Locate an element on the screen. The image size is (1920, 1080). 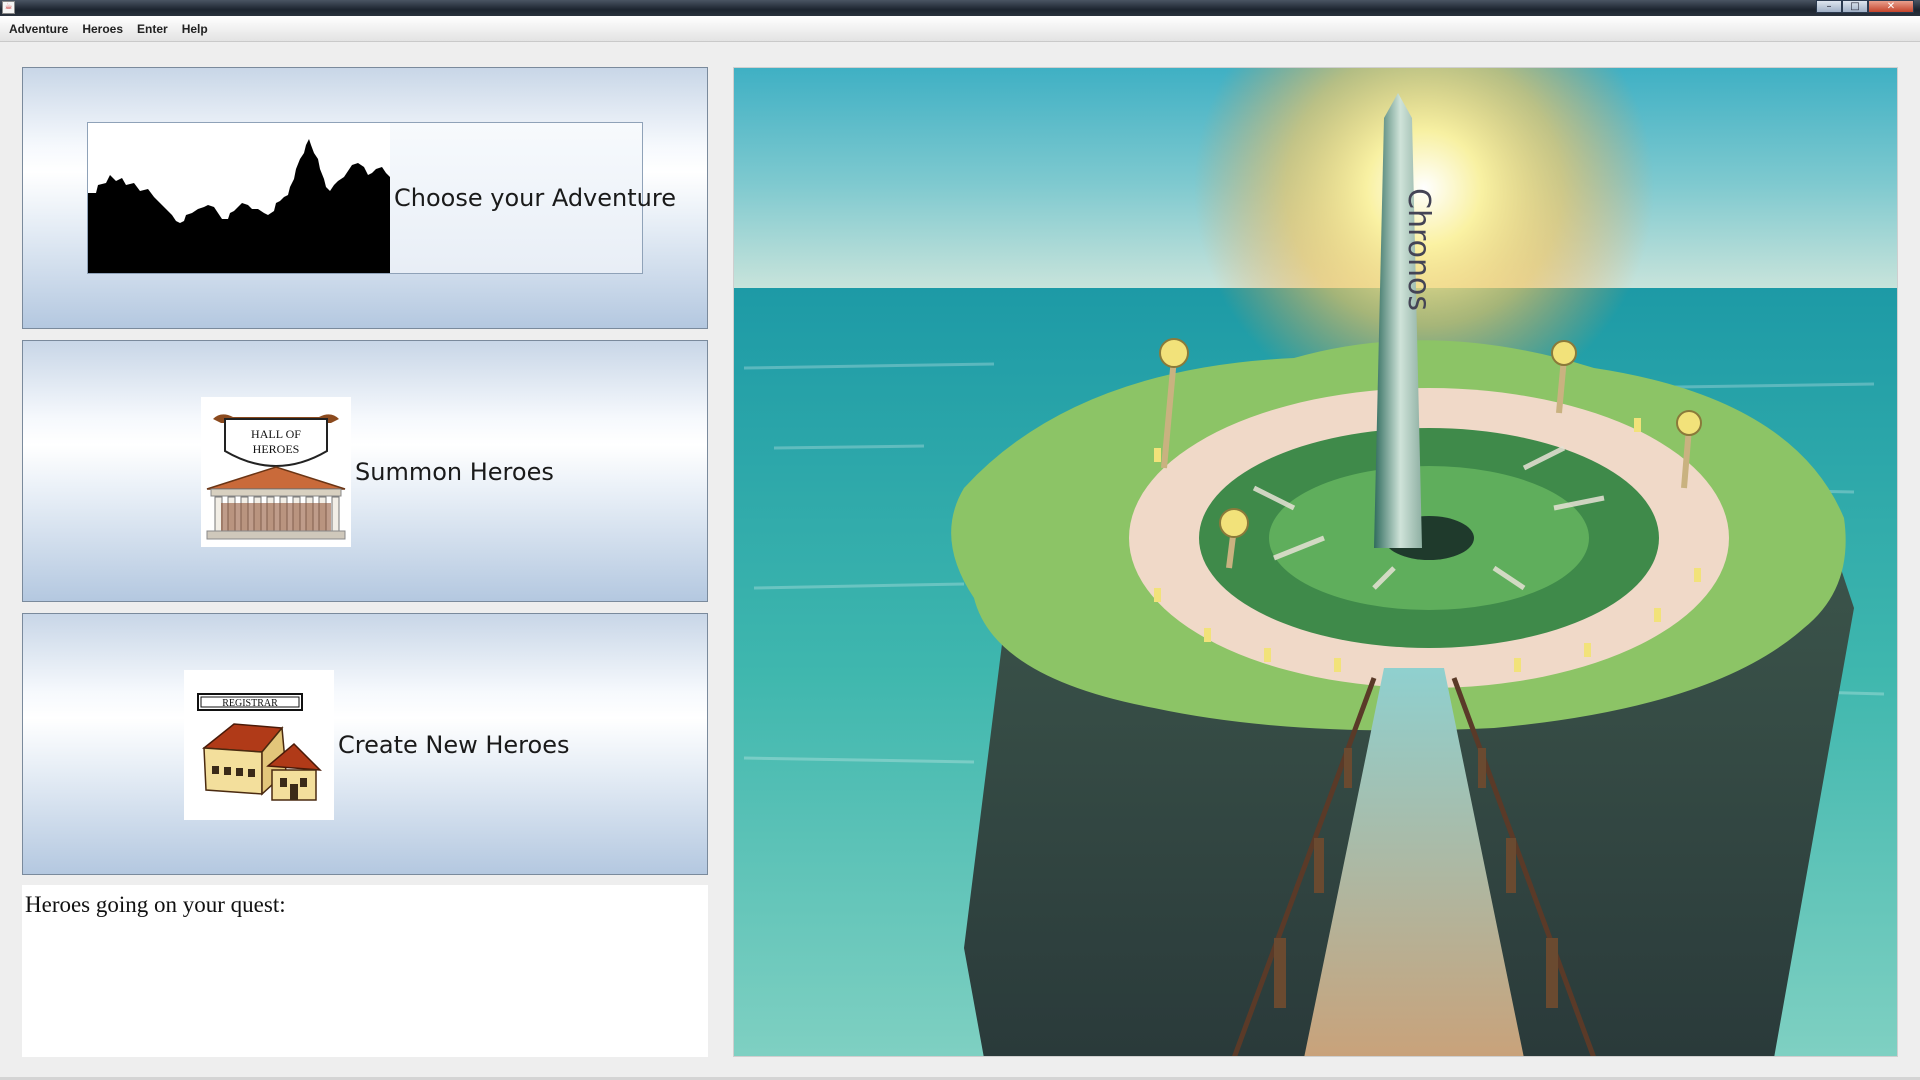
obelisk-text: Chronos is located at coordinates (1418, 249).